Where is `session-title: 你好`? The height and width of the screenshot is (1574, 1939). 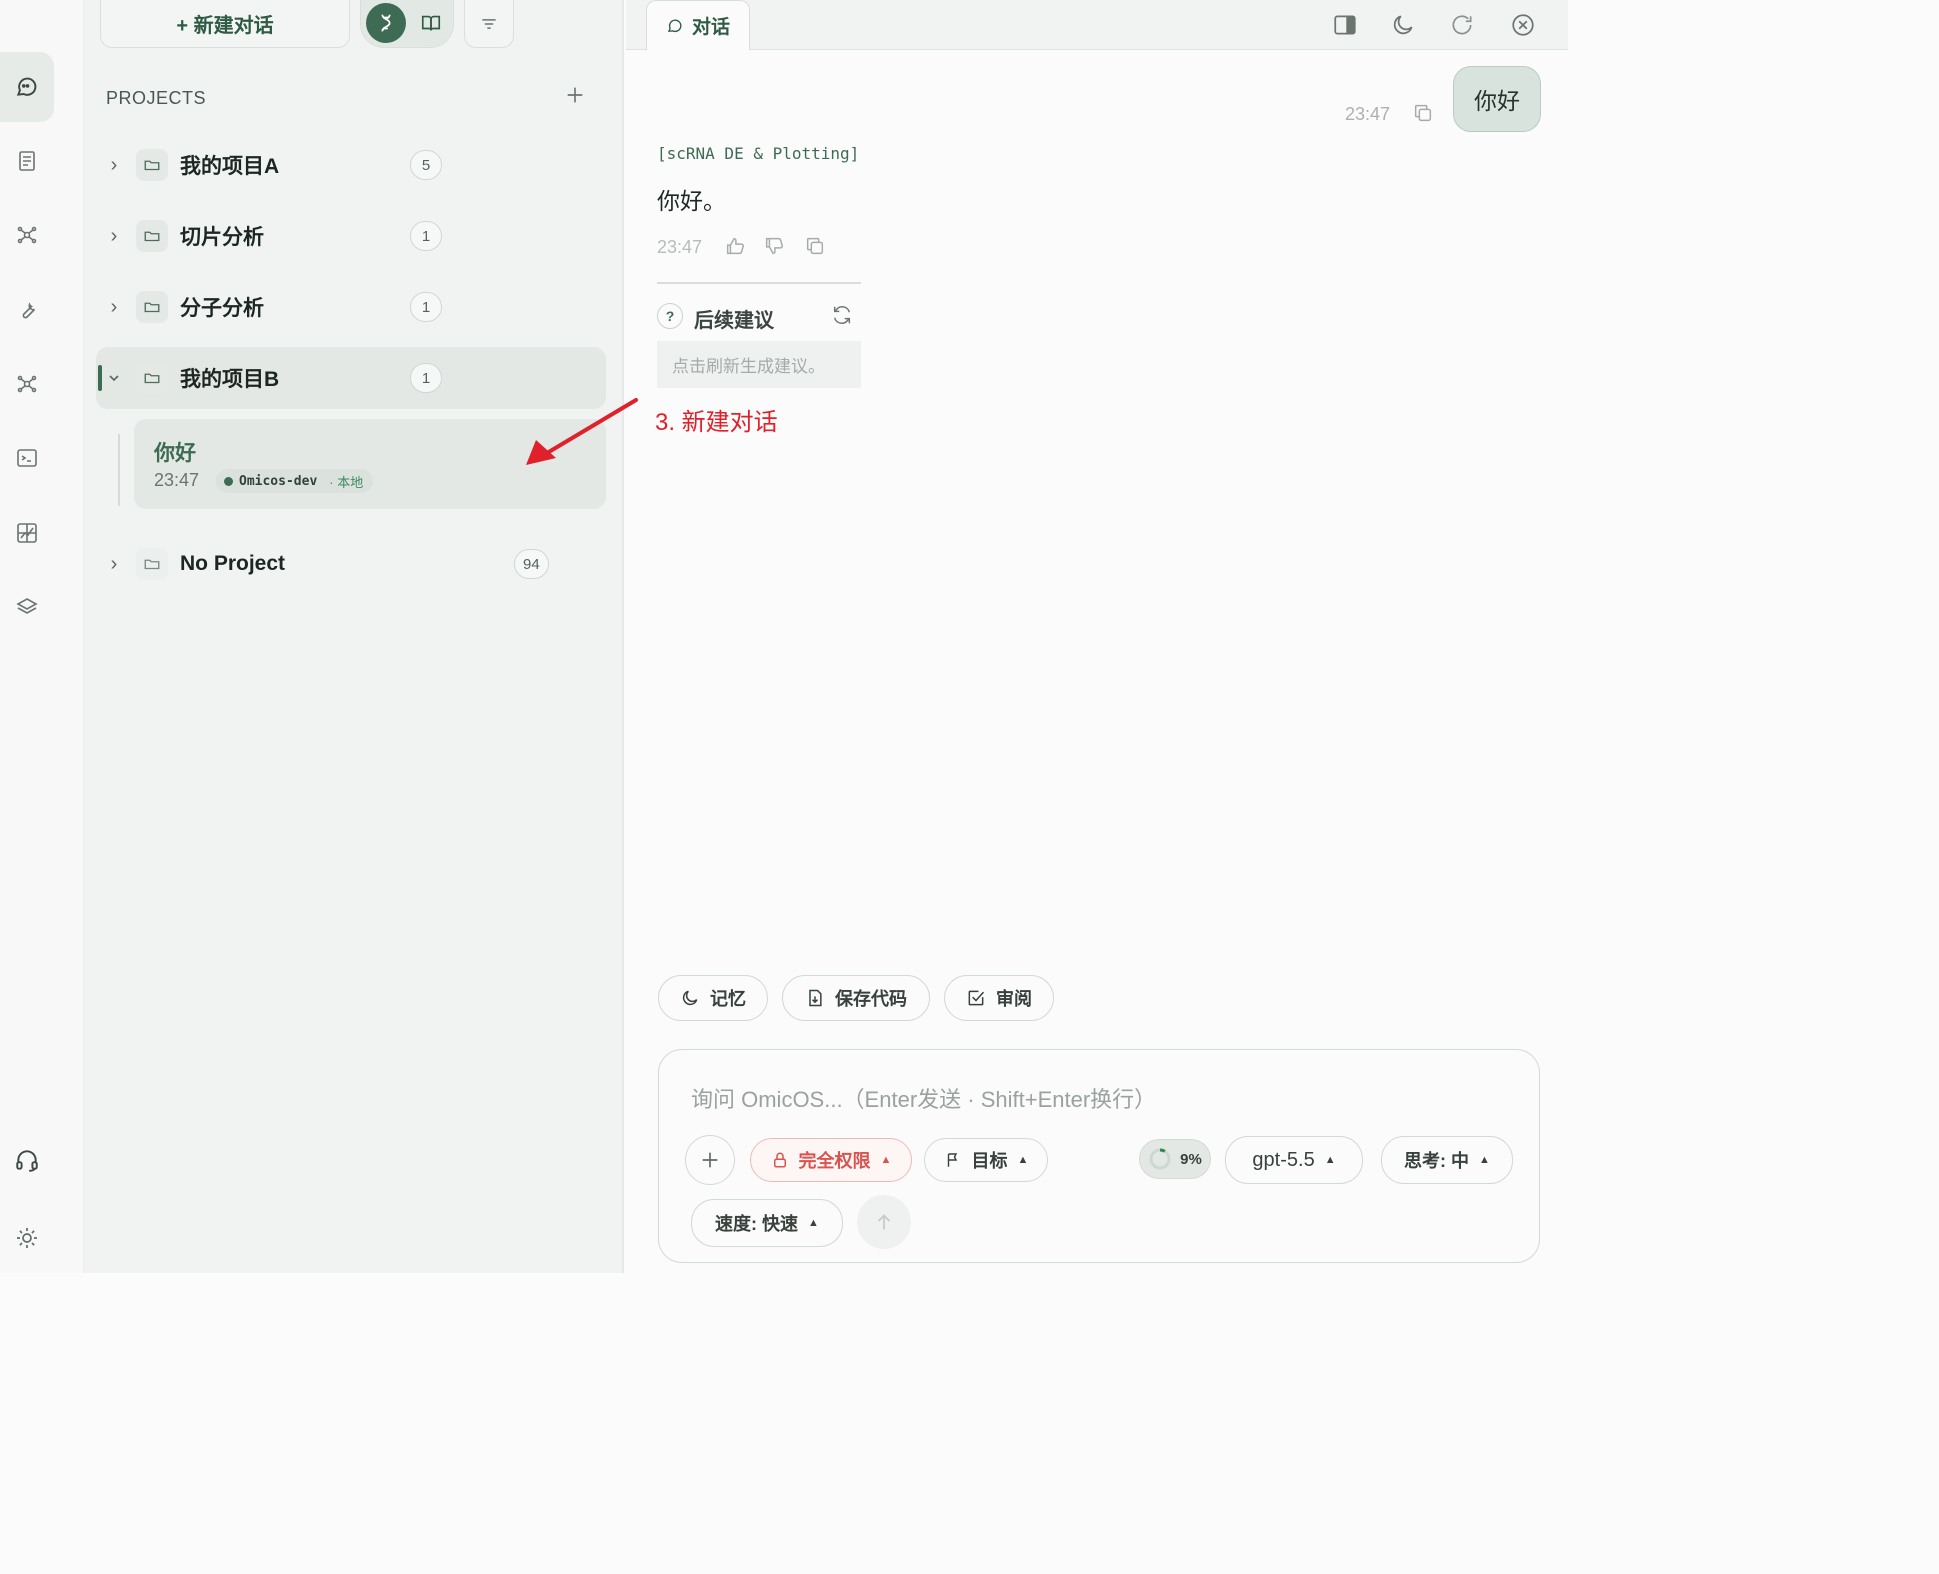
session-title: 你好 is located at coordinates (175, 453).